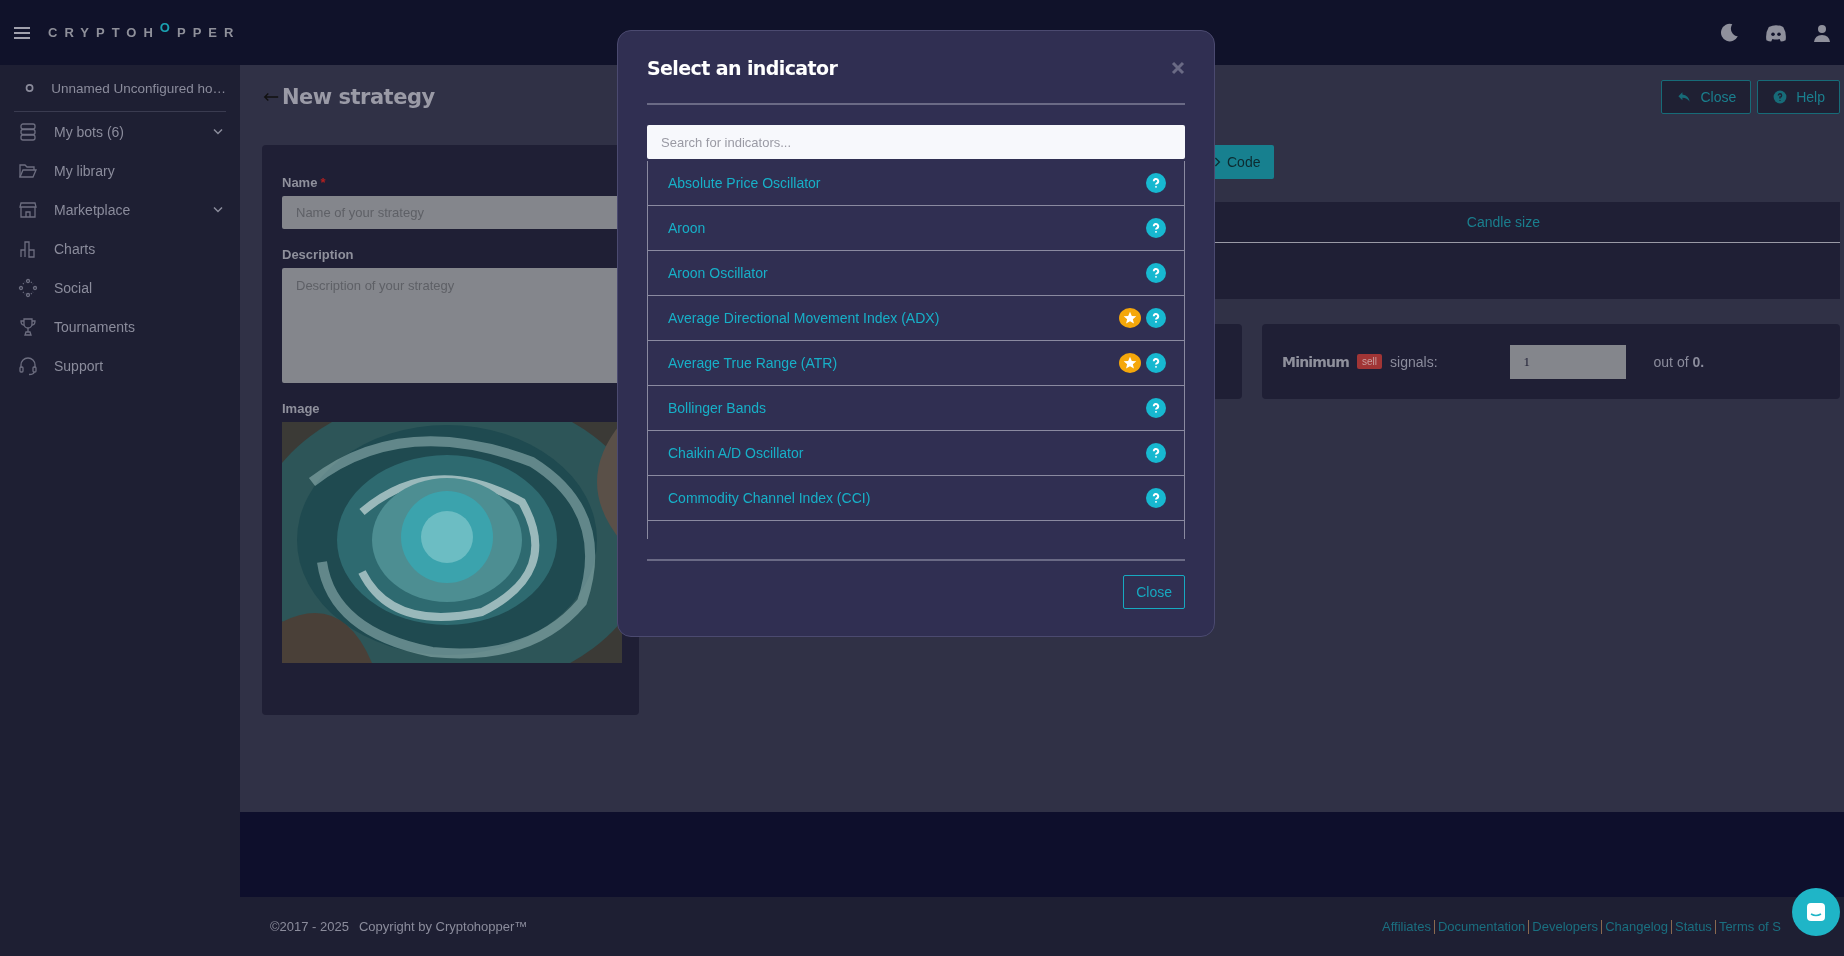 The height and width of the screenshot is (956, 1844). What do you see at coordinates (1749, 926) in the screenshot?
I see `footer-link: Terms of S` at bounding box center [1749, 926].